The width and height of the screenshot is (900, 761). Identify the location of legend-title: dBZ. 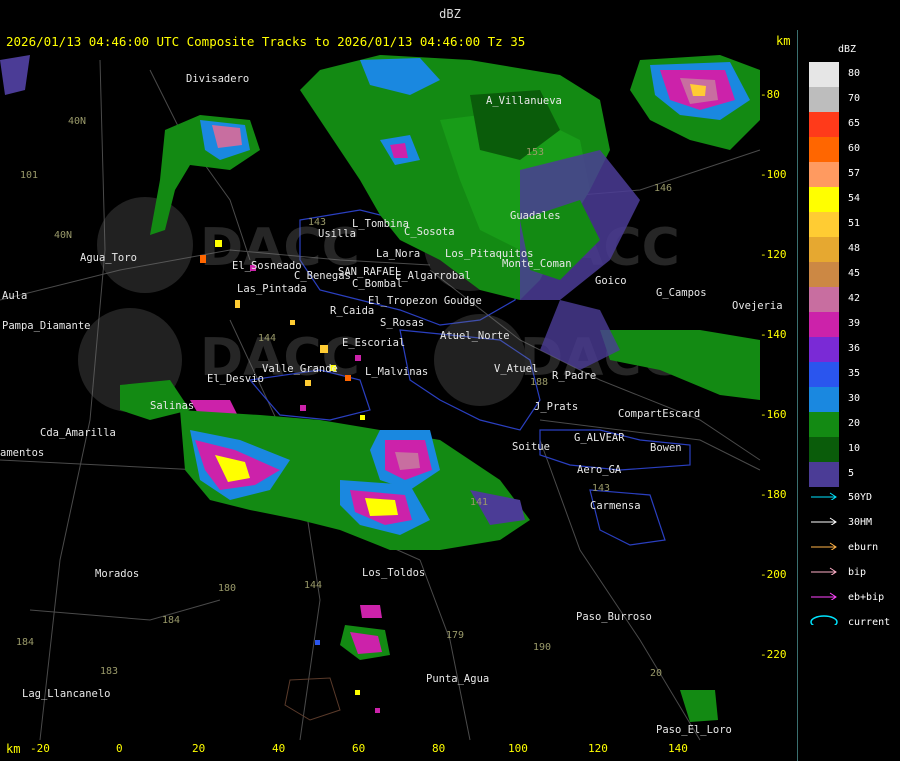
(847, 49).